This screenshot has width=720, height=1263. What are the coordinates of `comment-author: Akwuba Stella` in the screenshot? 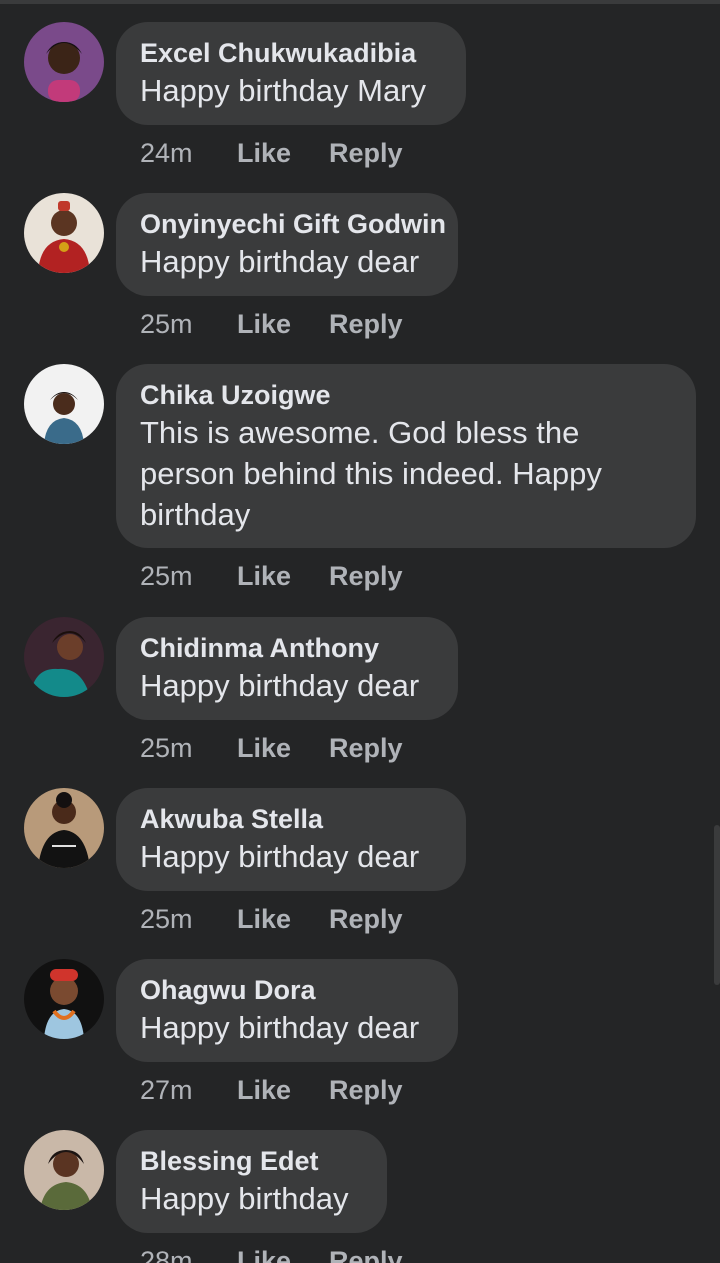 It's located at (291, 819).